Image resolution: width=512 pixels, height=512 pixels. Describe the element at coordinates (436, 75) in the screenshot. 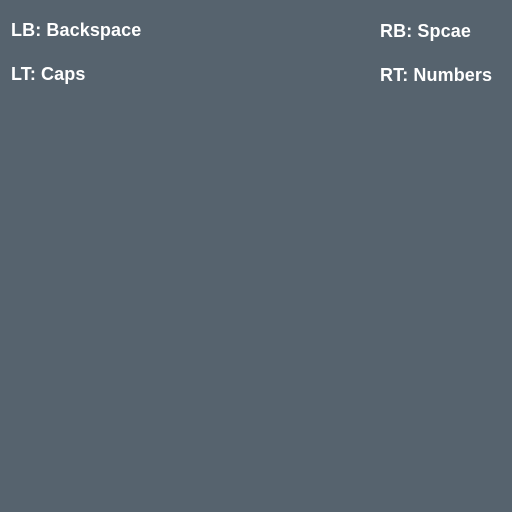

I see `rt-numbers-hint: RT: Numbers` at that location.